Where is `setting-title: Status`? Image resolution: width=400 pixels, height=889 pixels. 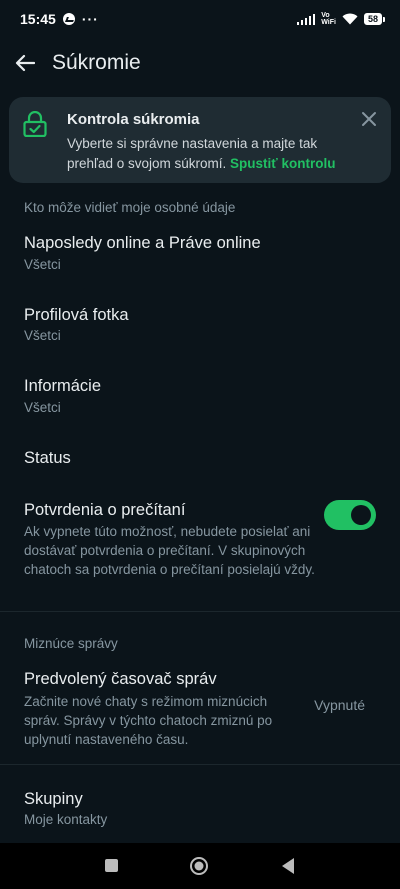 setting-title: Status is located at coordinates (47, 458).